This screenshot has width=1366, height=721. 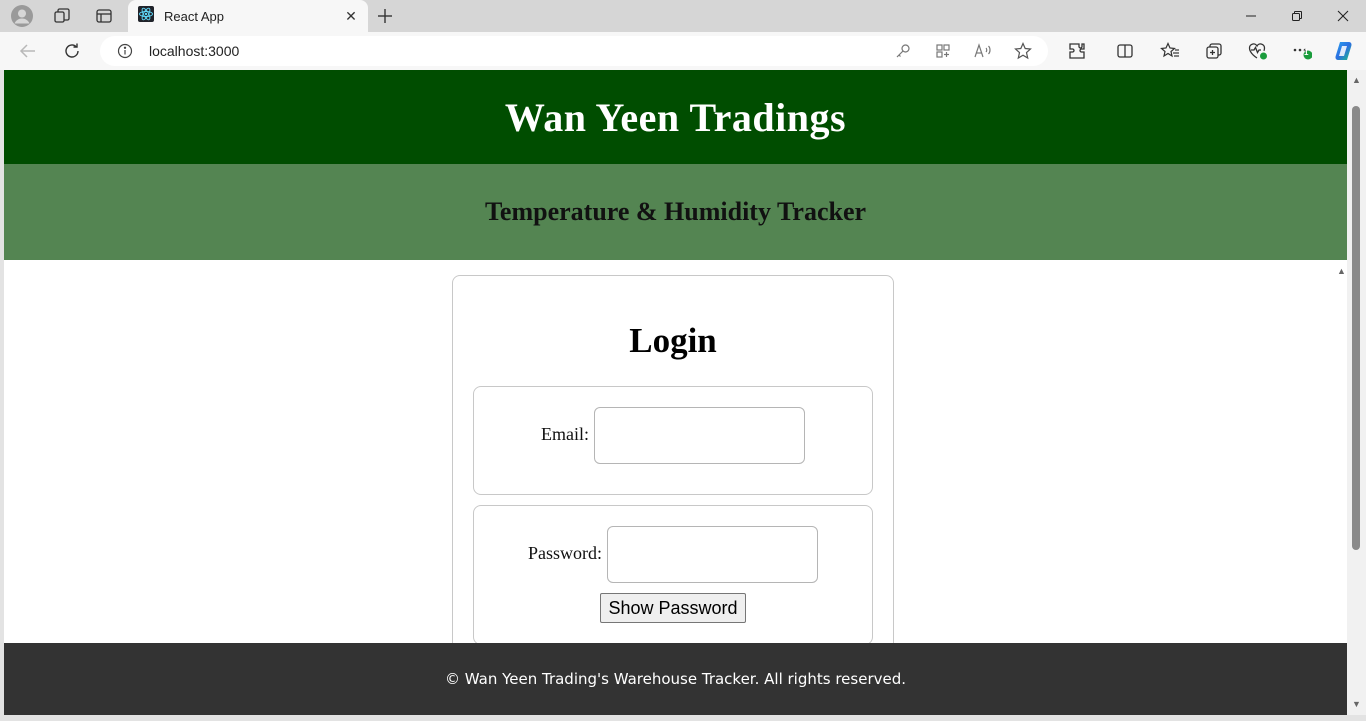 What do you see at coordinates (1343, 16) in the screenshot?
I see `window-close-icon` at bounding box center [1343, 16].